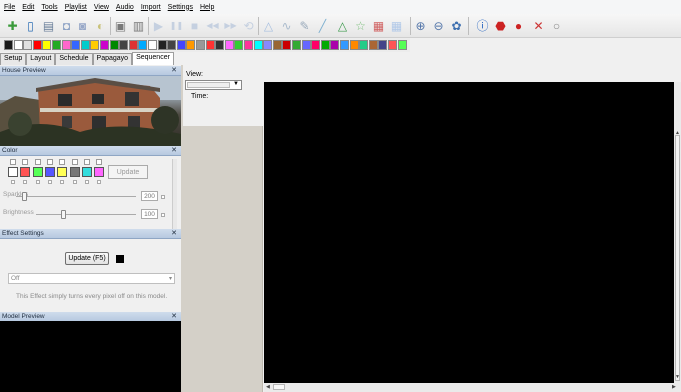 This screenshot has height=392, width=681. Describe the element at coordinates (138, 25) in the screenshot. I see `paste-icon: ▥` at that location.